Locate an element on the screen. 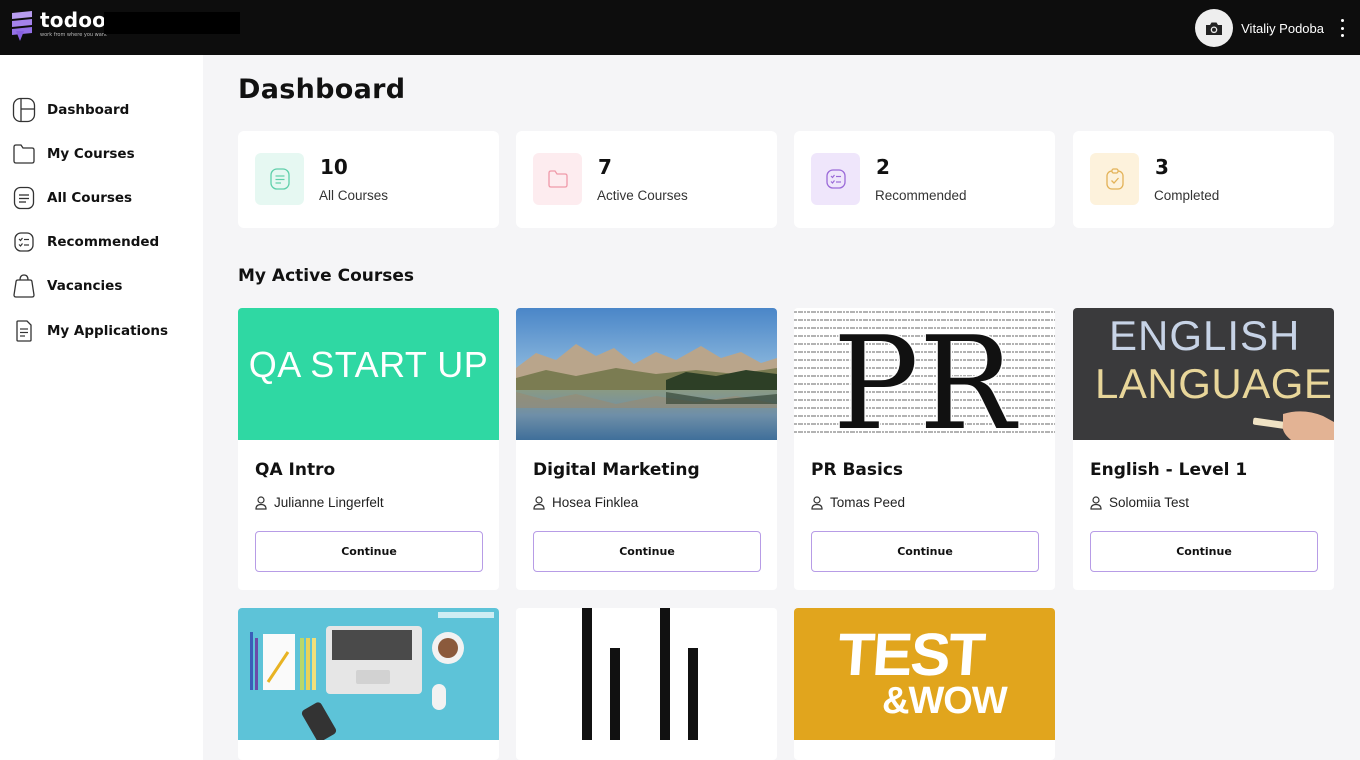 The width and height of the screenshot is (1360, 760). more-options-icon is located at coordinates (1342, 28).